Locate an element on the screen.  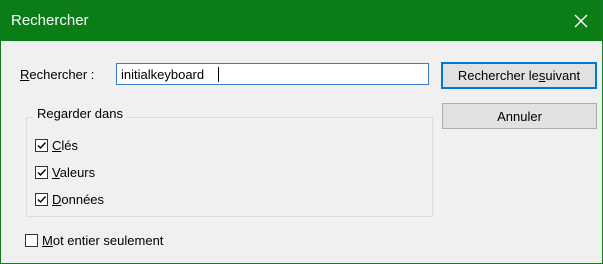
checkbox-values-box is located at coordinates (41, 172).